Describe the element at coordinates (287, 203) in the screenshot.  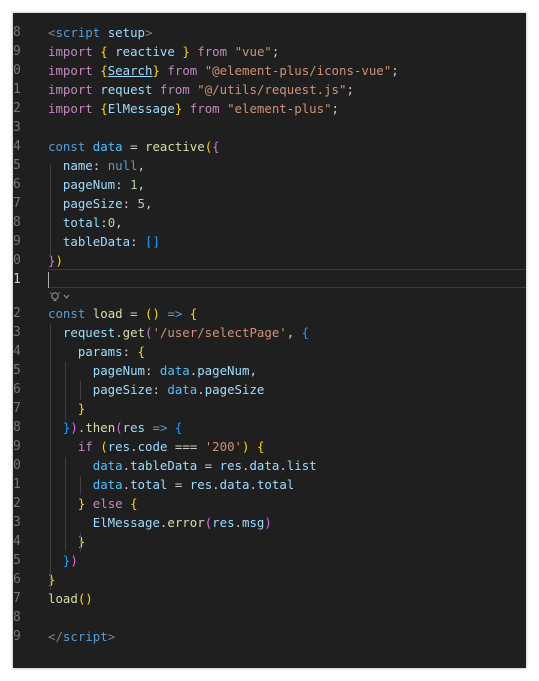
I see `code-line: pageSize: 5,` at that location.